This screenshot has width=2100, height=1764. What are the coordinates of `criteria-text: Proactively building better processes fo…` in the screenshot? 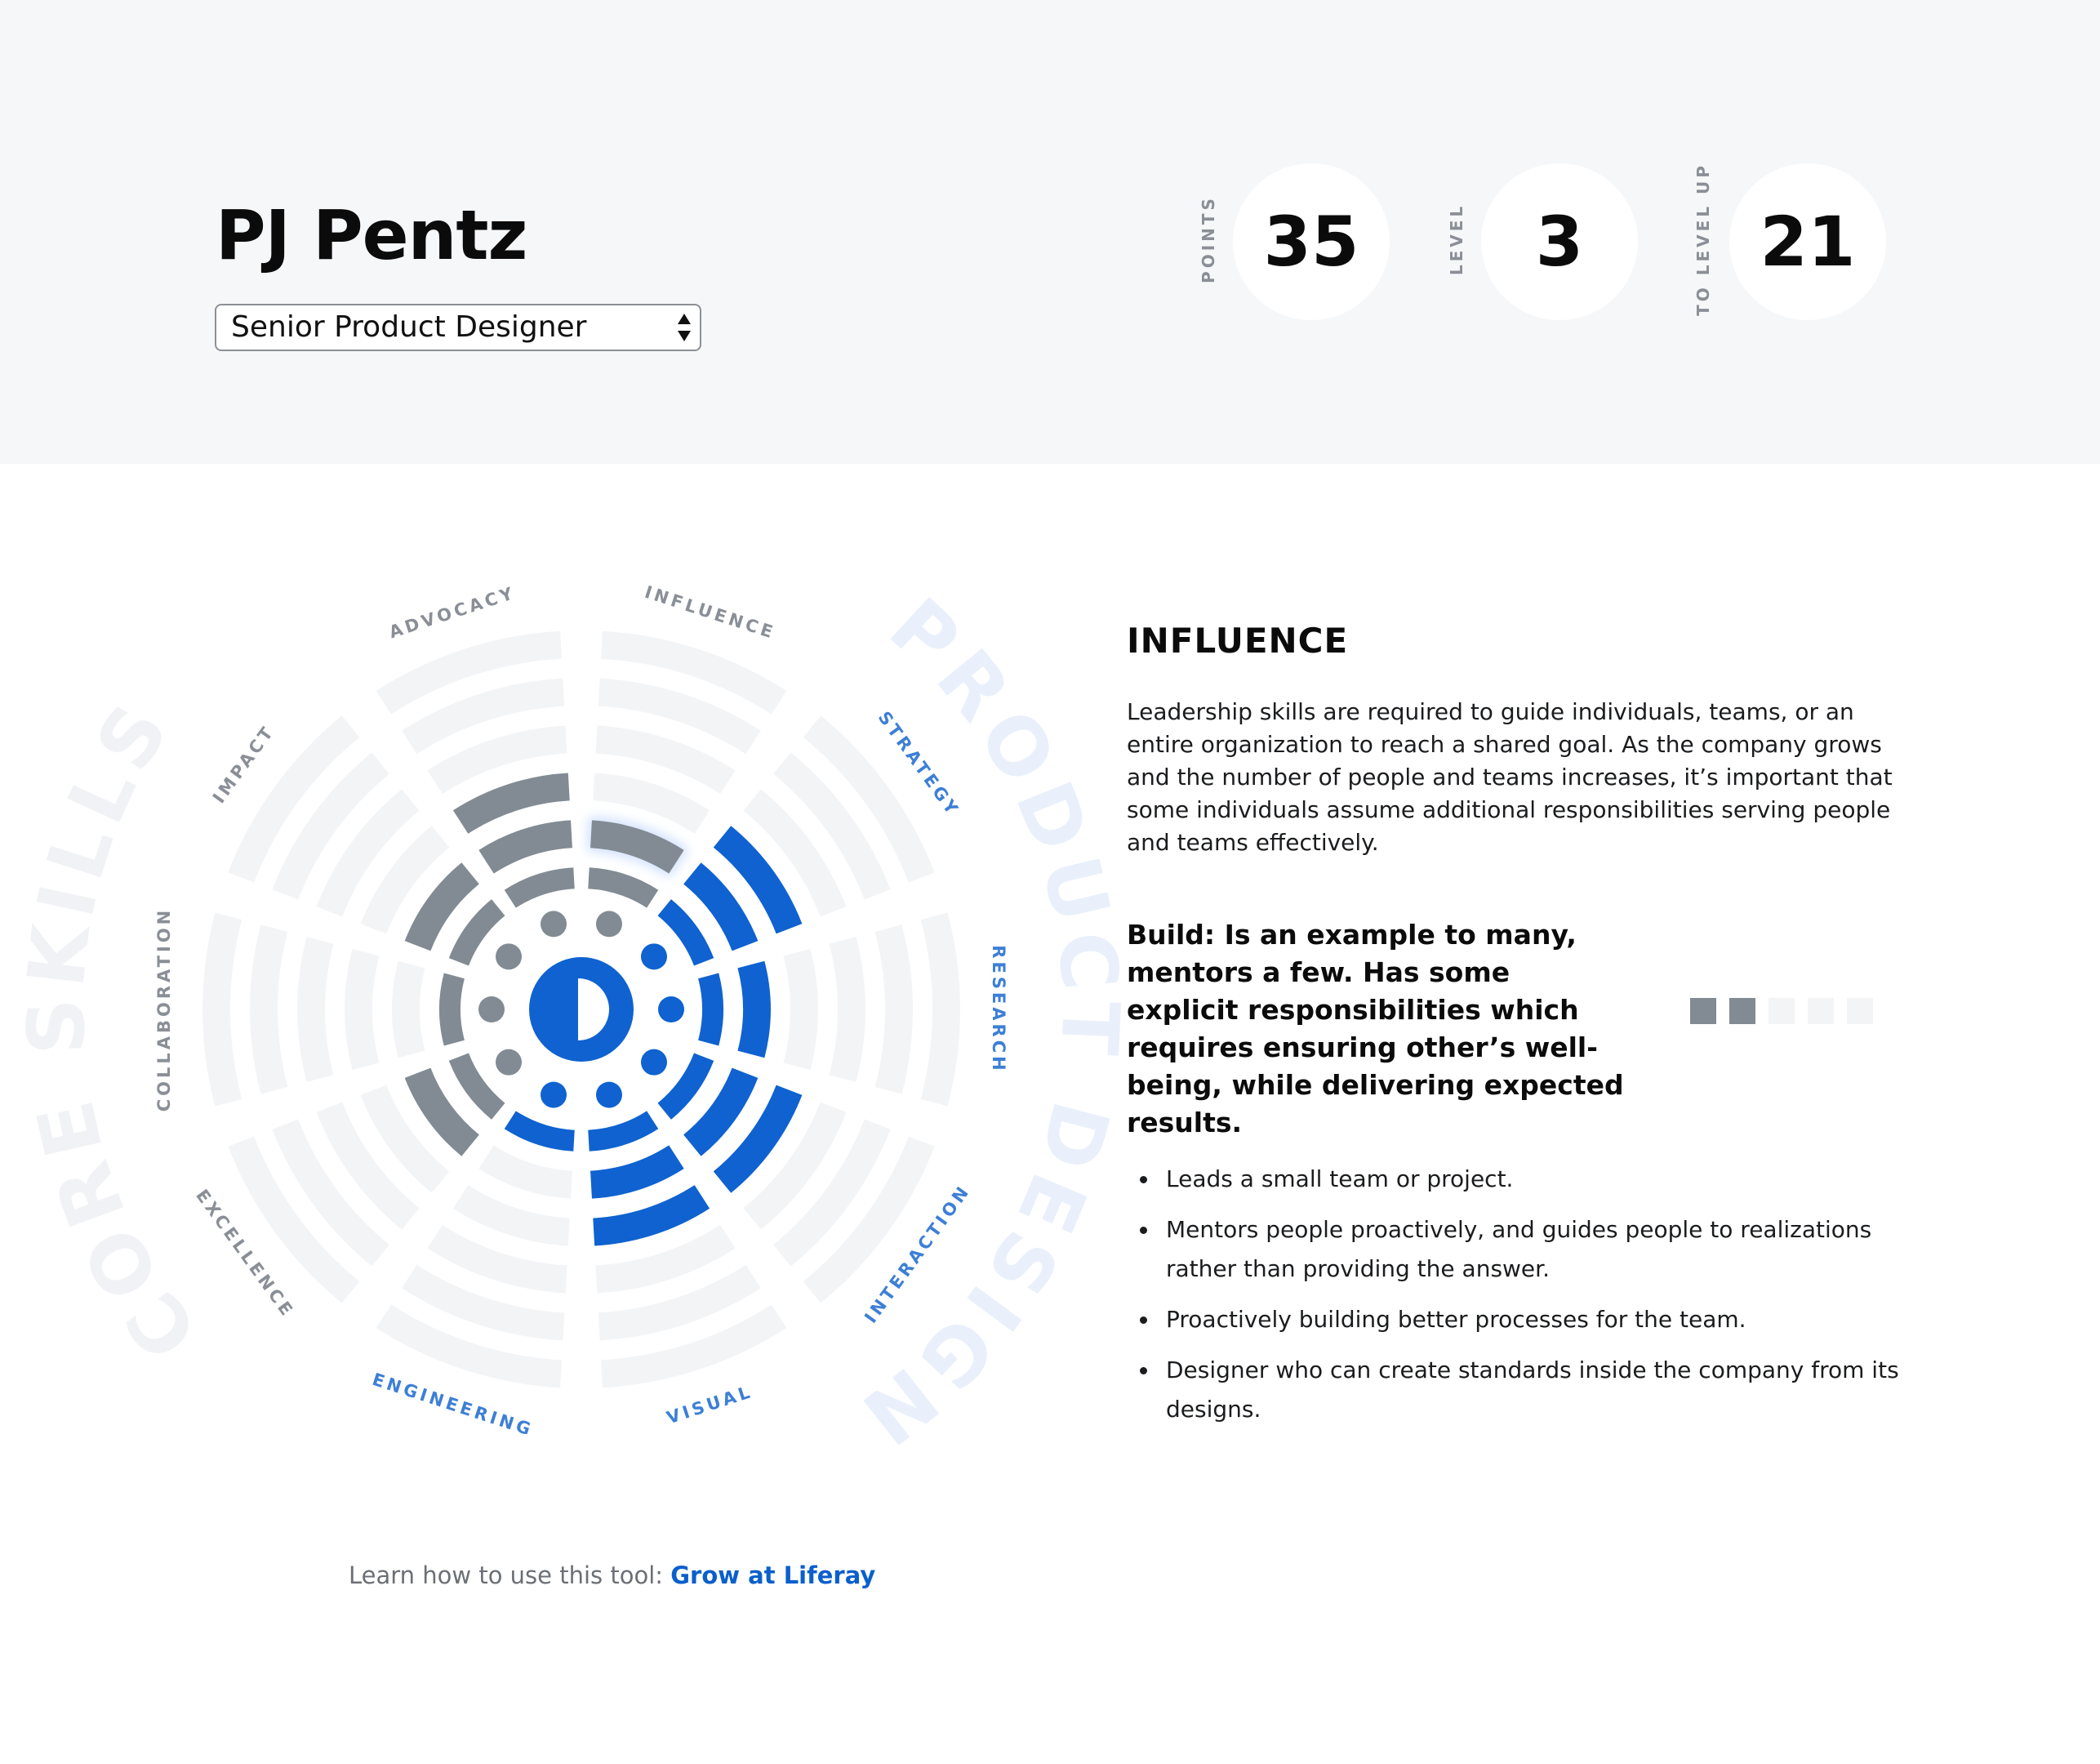 It's located at (1456, 1319).